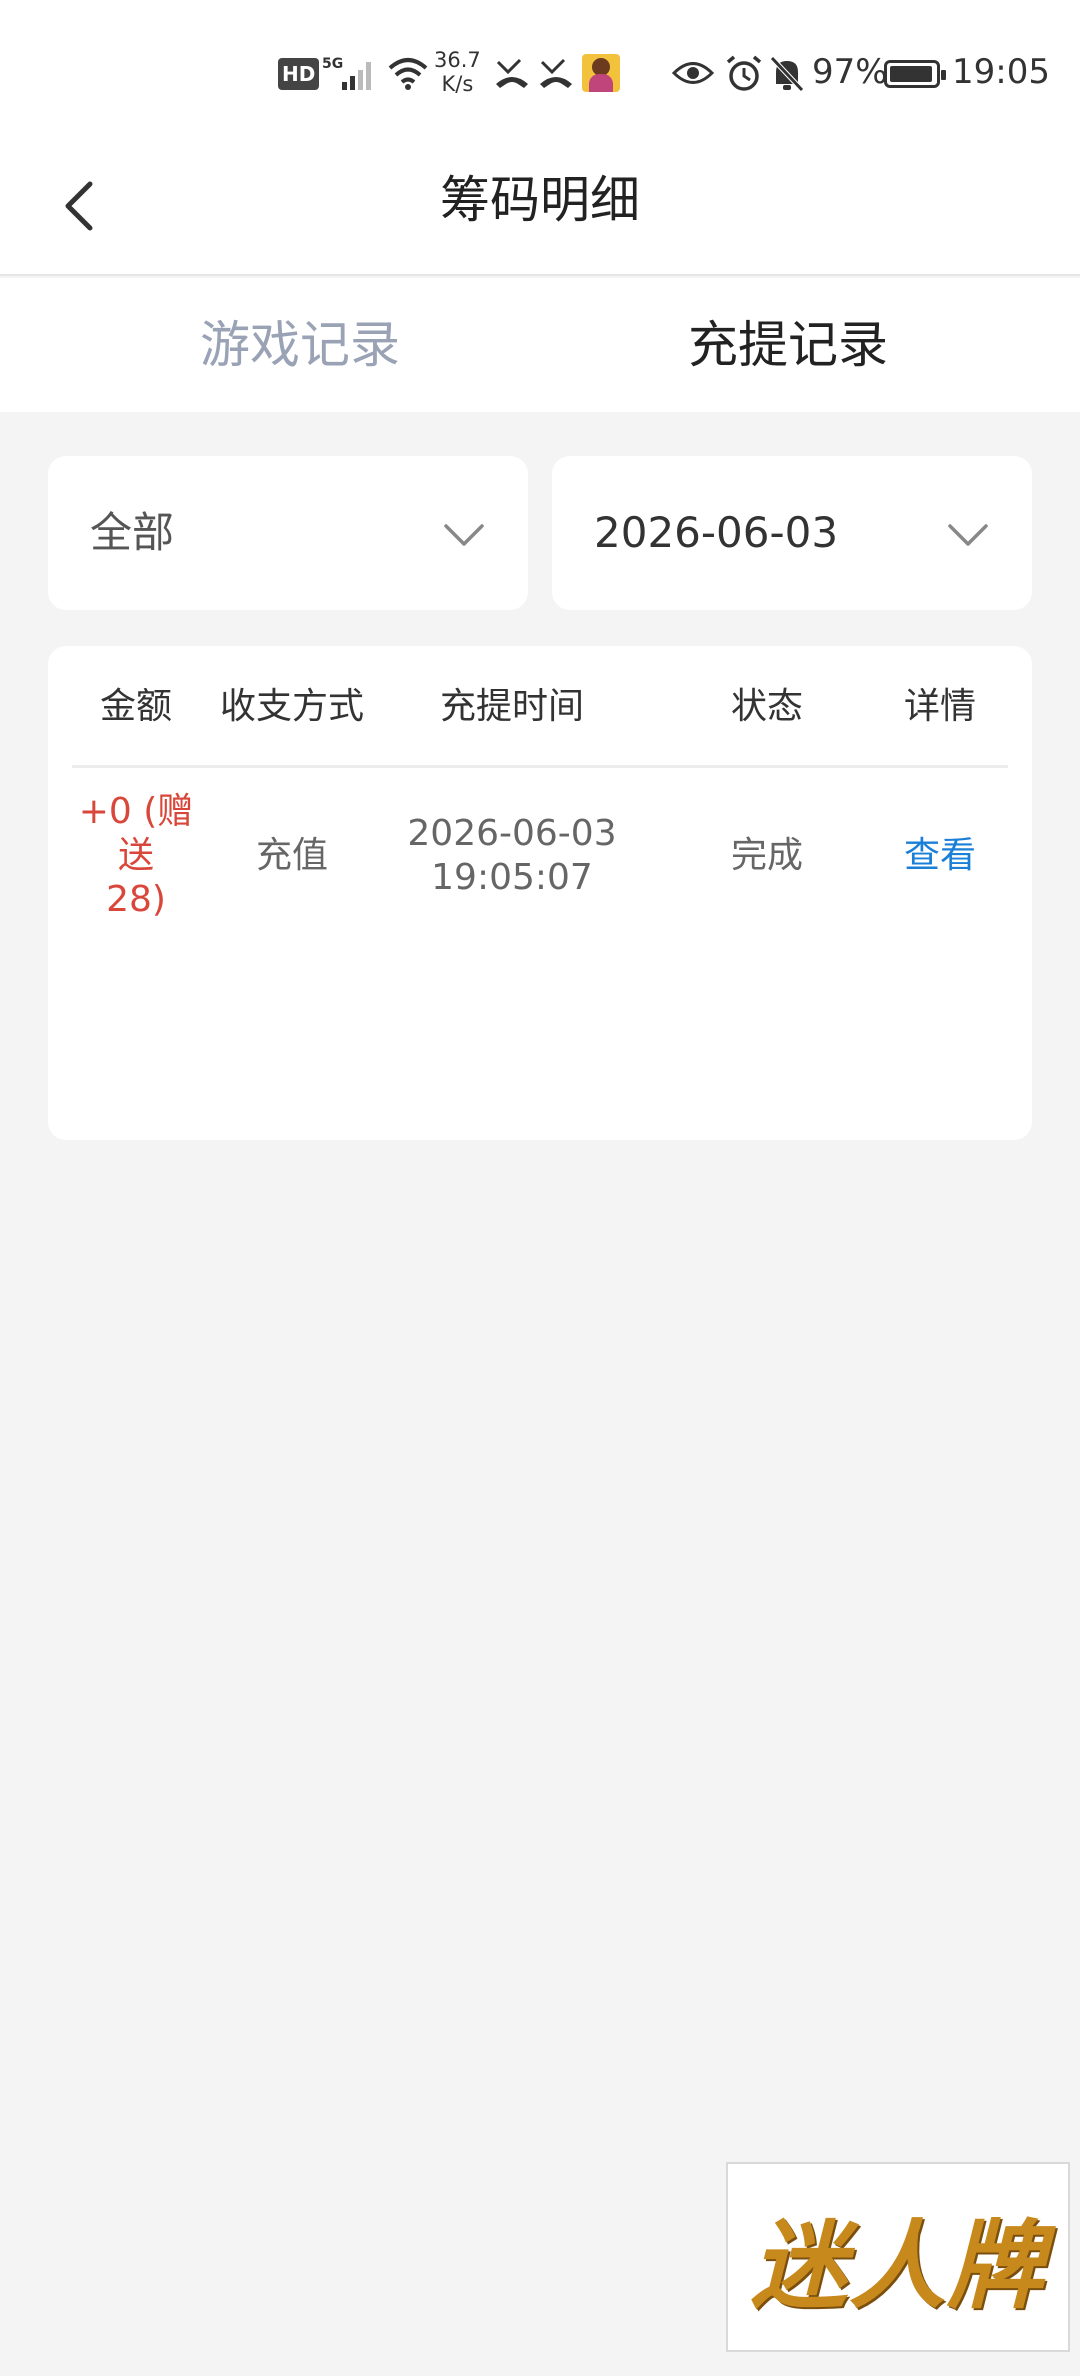 The image size is (1080, 2376). Describe the element at coordinates (898, 2265) in the screenshot. I see `brand-logo-text: 迷人牌` at that location.